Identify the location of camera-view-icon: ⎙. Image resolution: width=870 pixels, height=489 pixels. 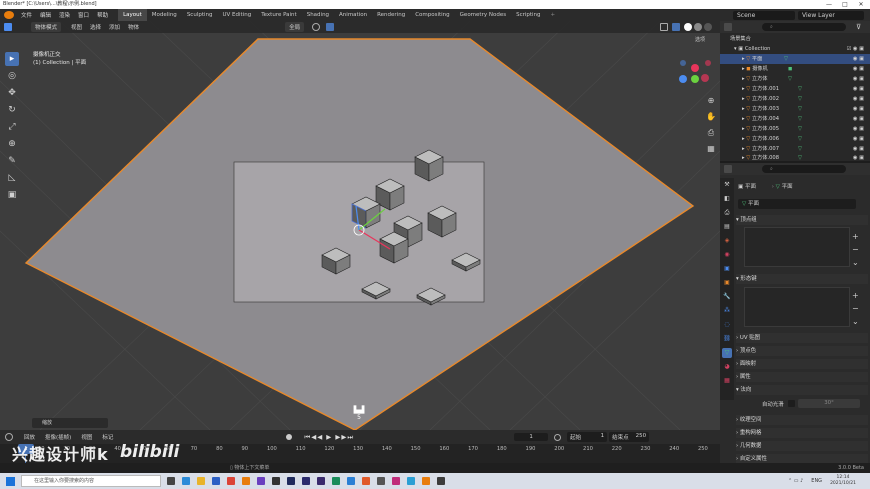
(711, 133).